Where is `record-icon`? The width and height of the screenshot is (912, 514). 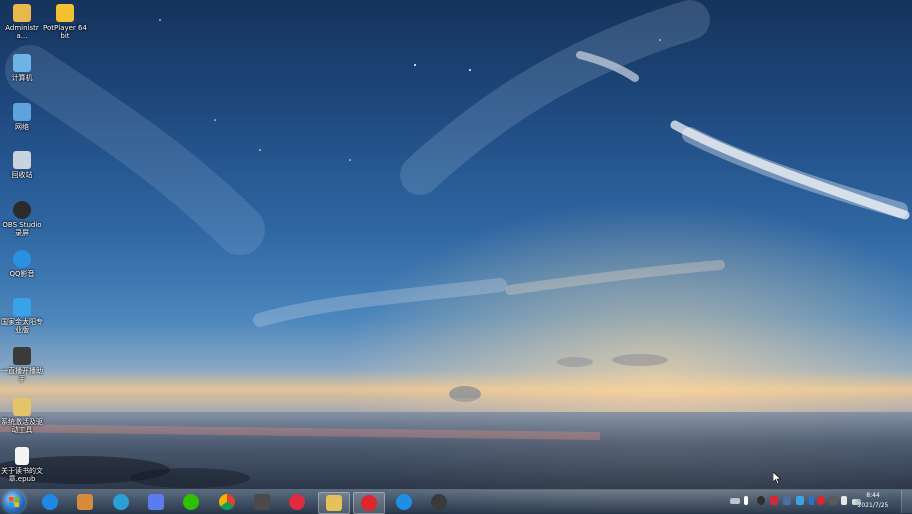
record-icon is located at coordinates (297, 502).